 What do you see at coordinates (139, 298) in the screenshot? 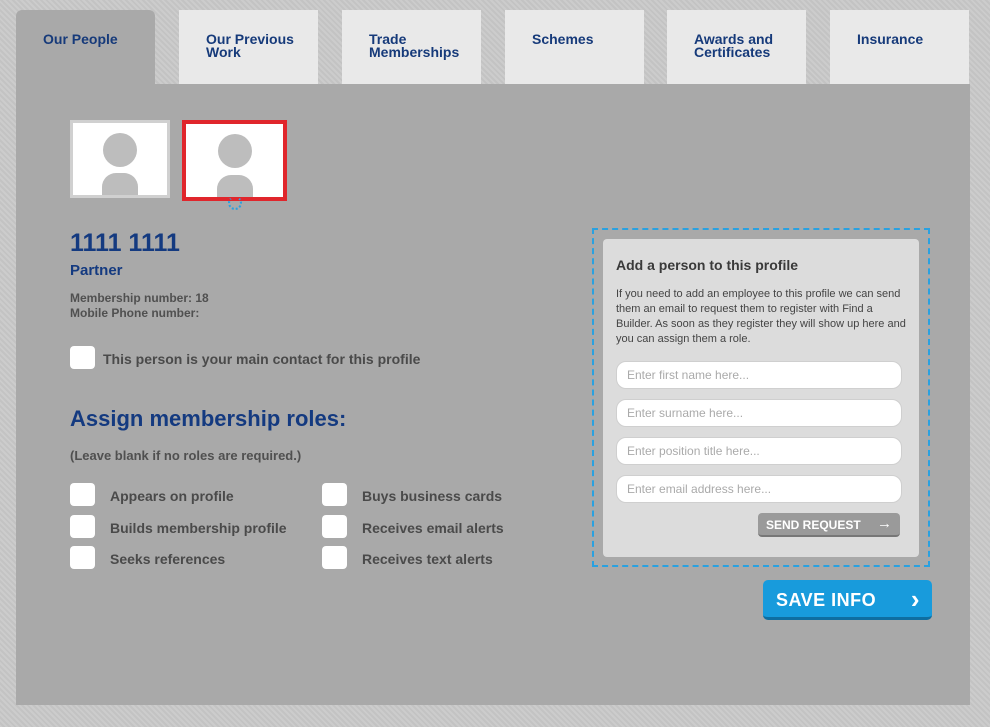
I see `membership-number: Membership number: 18` at bounding box center [139, 298].